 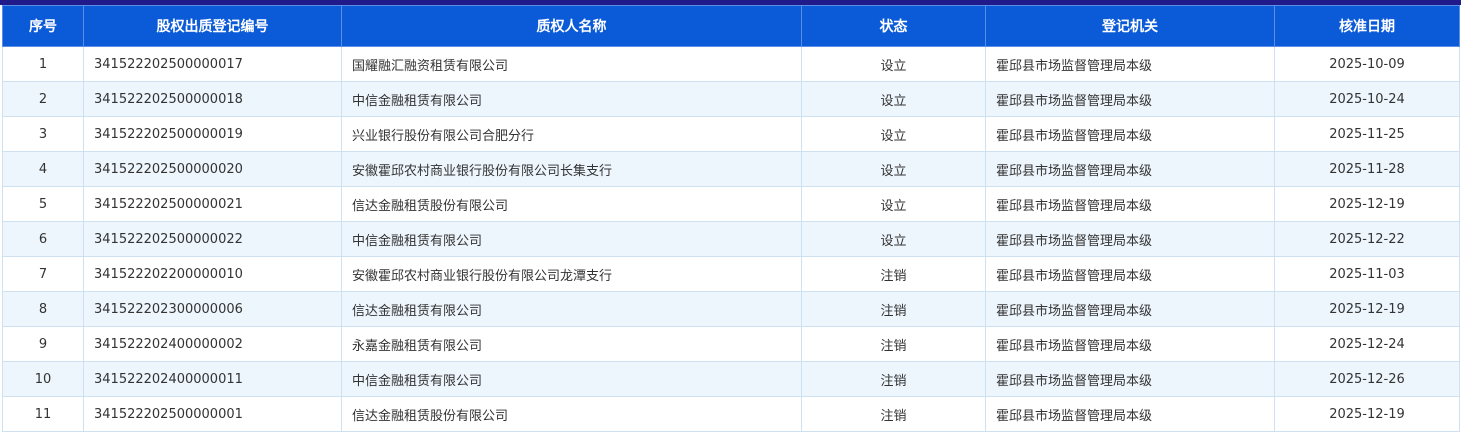 What do you see at coordinates (1367, 99) in the screenshot?
I see `approval-date-cell: 2025-10-24` at bounding box center [1367, 99].